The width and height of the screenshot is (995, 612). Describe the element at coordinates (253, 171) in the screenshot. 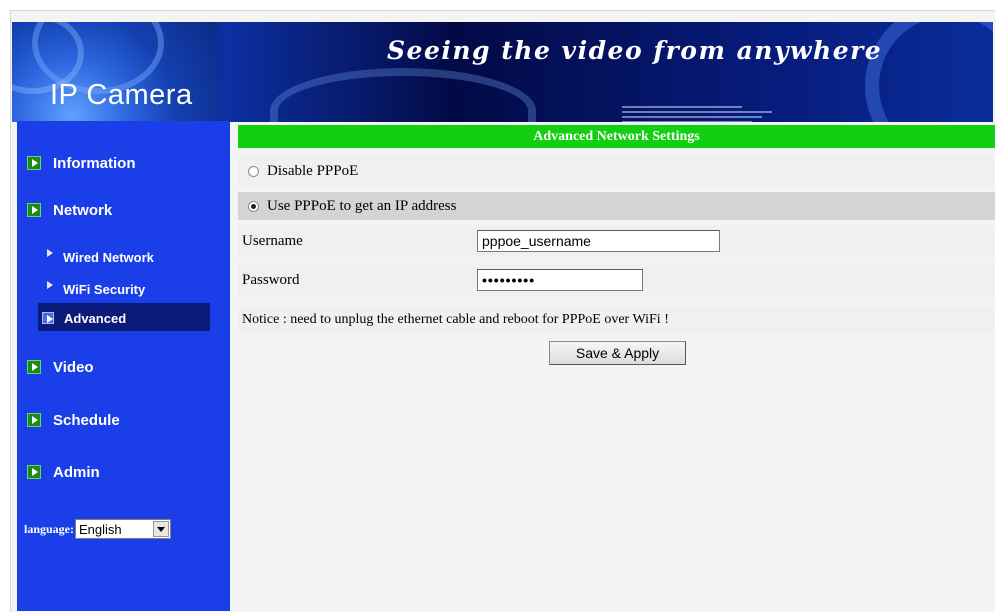

I see `disable-pppoe-radio` at that location.